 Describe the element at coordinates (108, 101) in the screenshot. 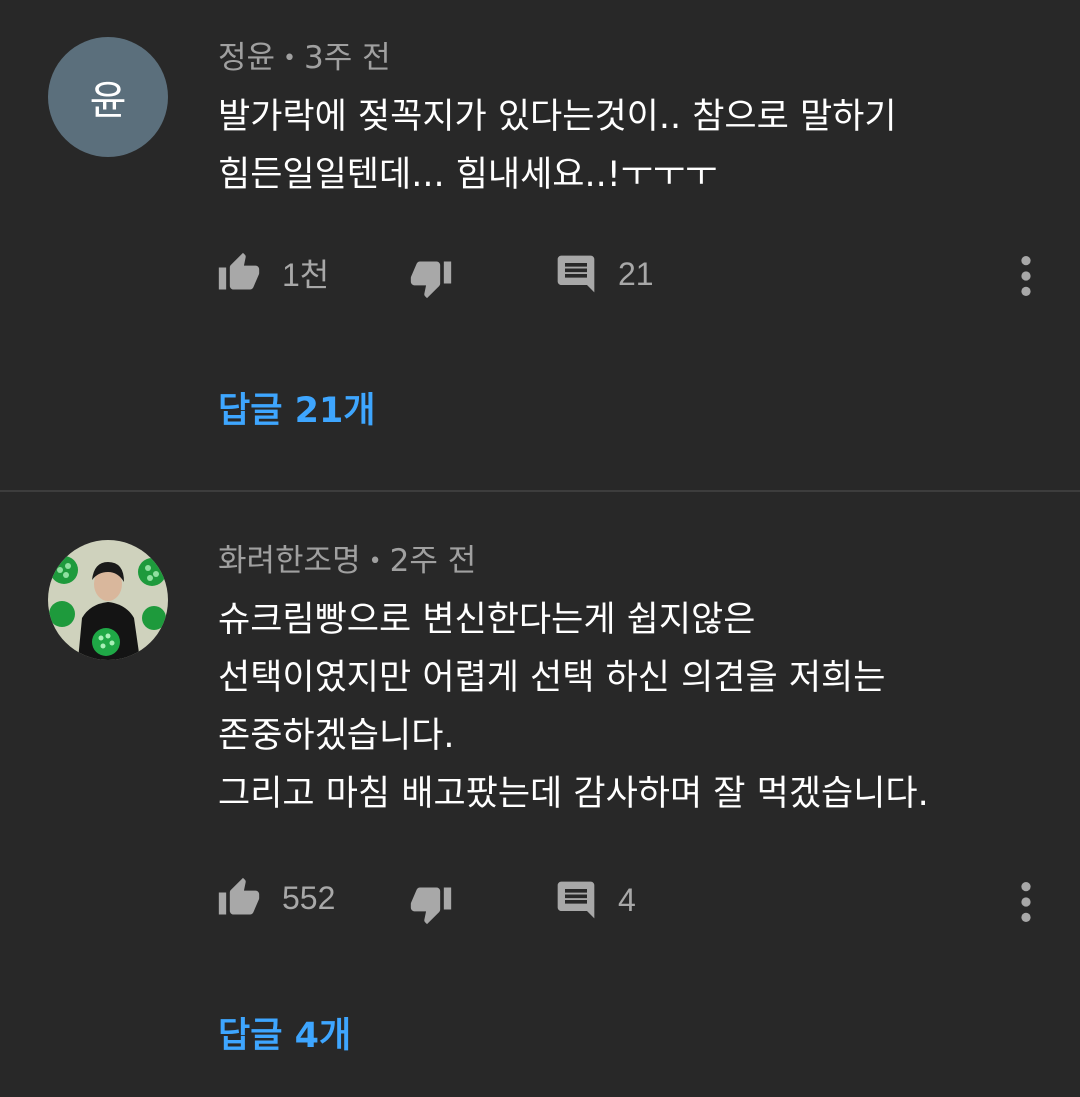

I see `avatar-letter: 윤` at that location.